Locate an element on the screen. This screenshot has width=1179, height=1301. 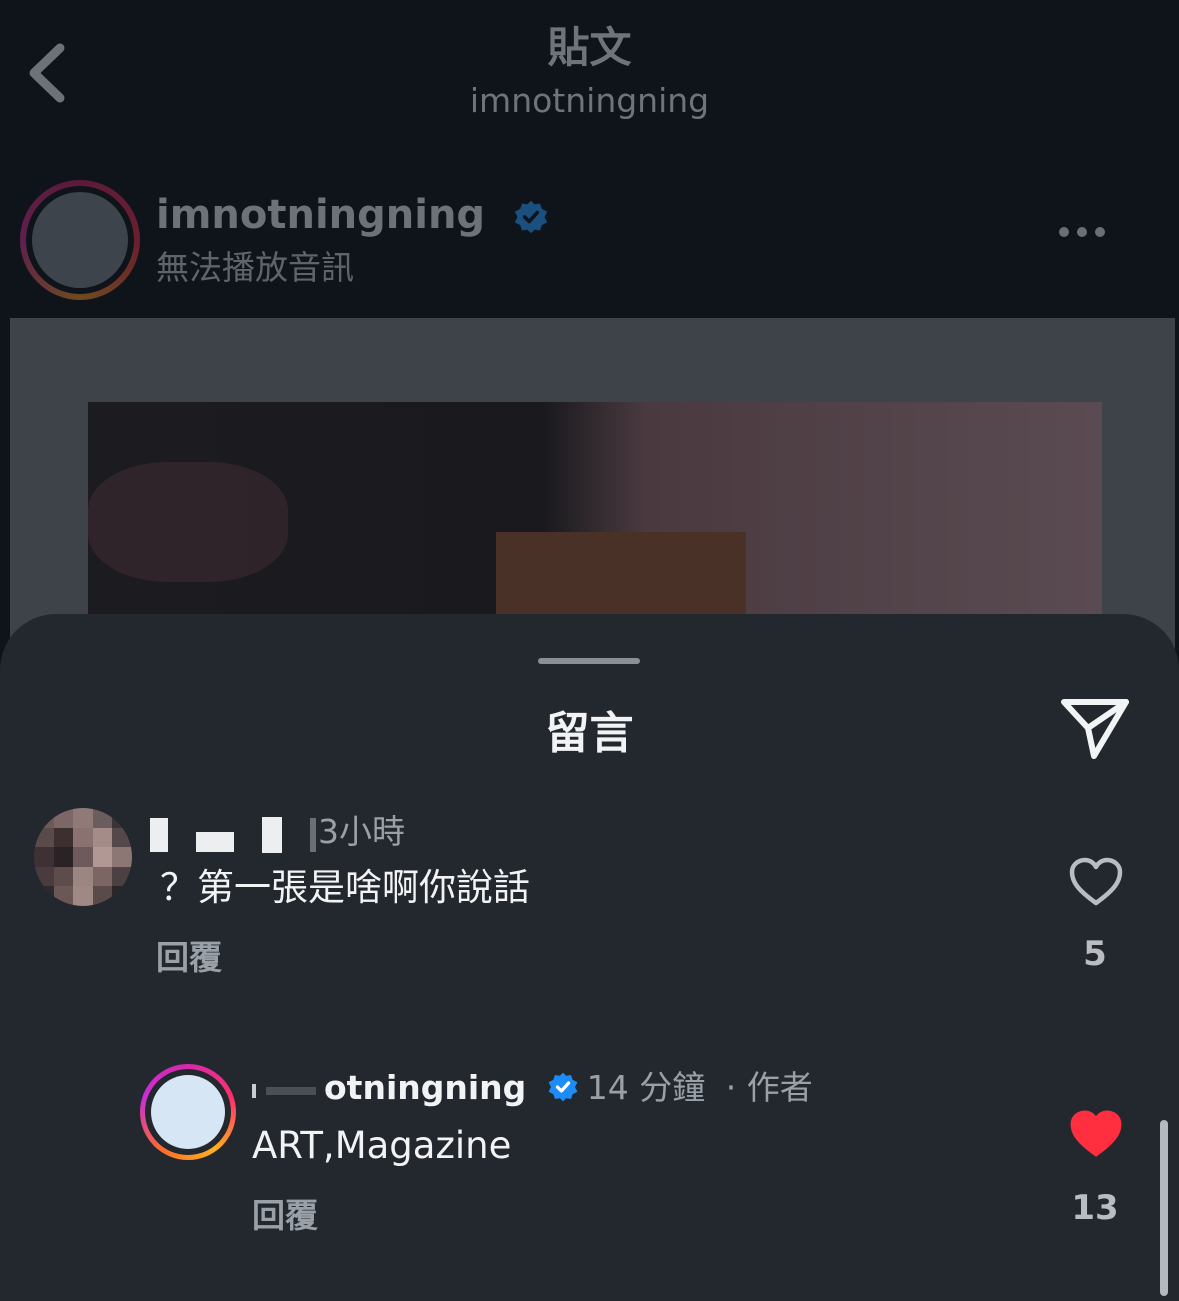
sheet-title: 留言 is located at coordinates (589, 733).